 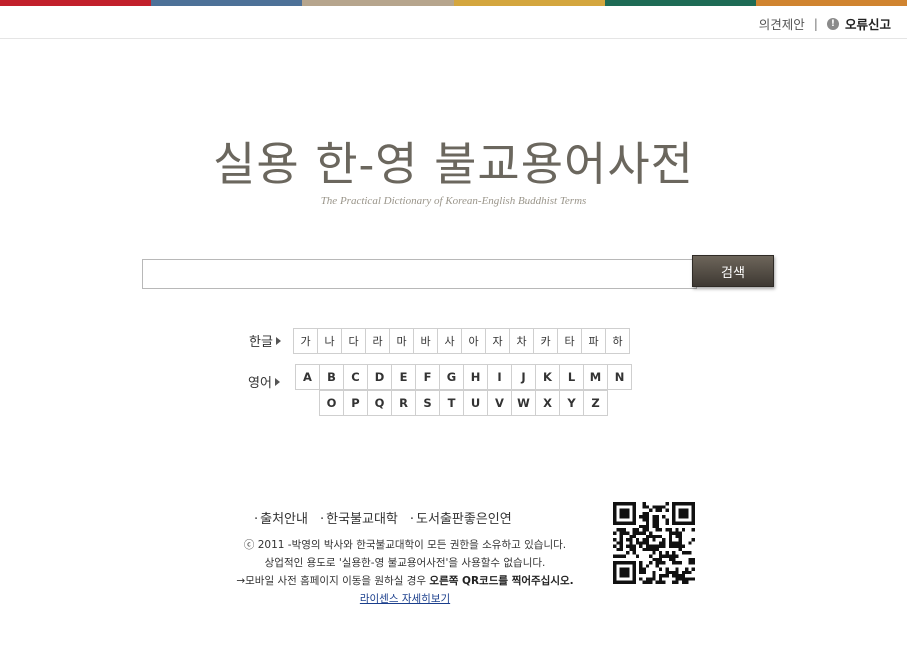 What do you see at coordinates (353, 341) in the screenshot?
I see `index-key: 다` at bounding box center [353, 341].